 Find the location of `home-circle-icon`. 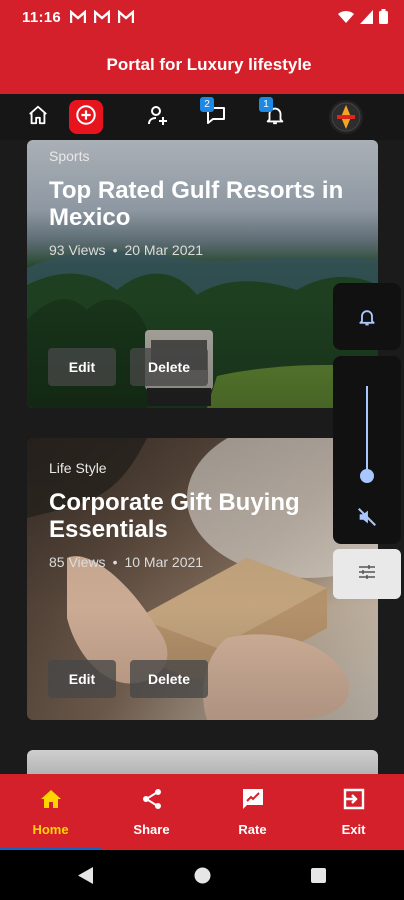

home-circle-icon is located at coordinates (202, 878).